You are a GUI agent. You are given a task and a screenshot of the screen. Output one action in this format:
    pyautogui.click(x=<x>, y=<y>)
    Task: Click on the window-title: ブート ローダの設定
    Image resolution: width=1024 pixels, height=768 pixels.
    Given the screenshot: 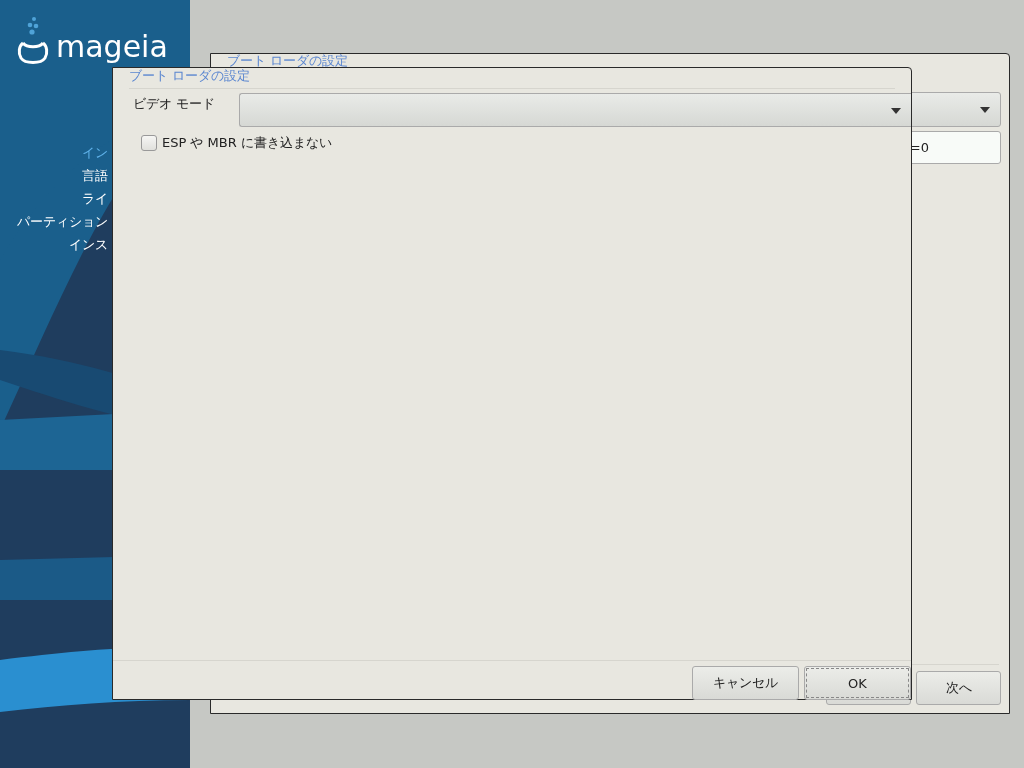 What is the action you would take?
    pyautogui.click(x=287, y=60)
    